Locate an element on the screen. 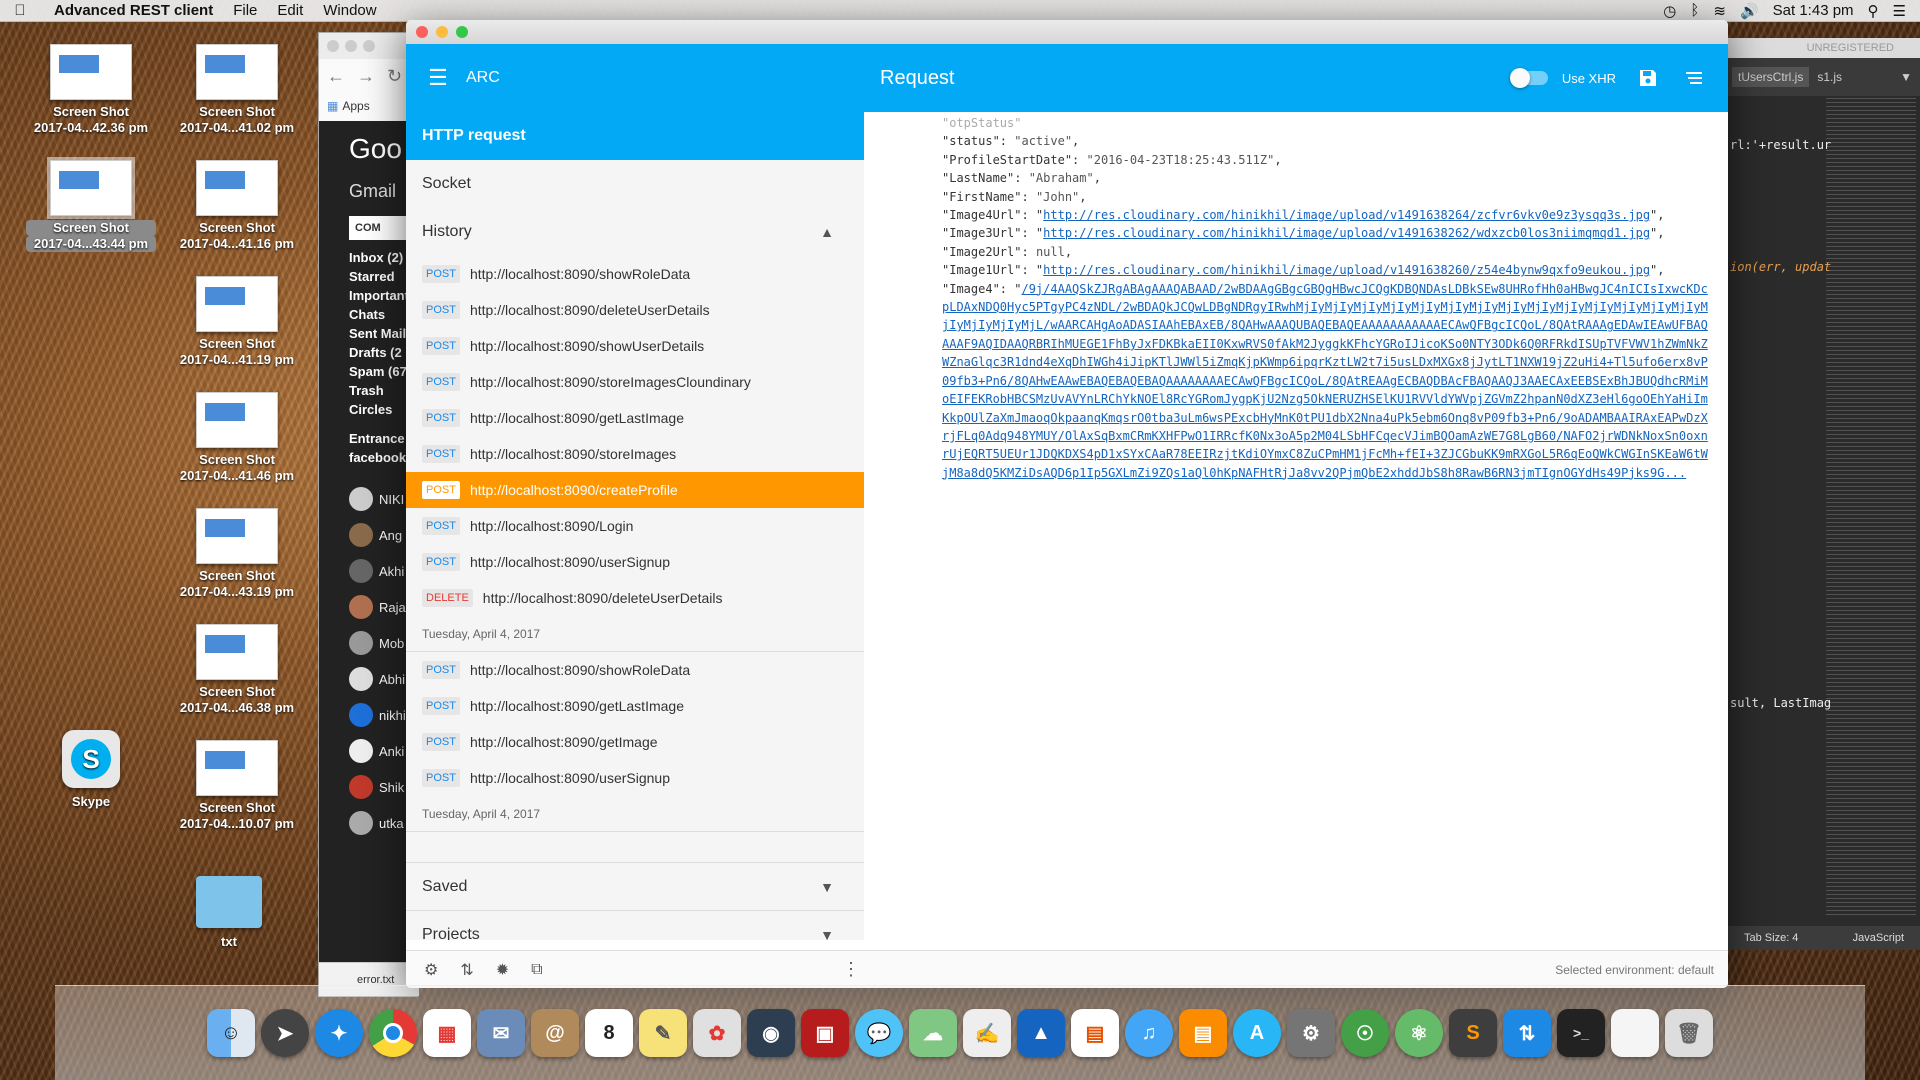  tab-userctrl: tUsersCtrl.js is located at coordinates (1771, 77).